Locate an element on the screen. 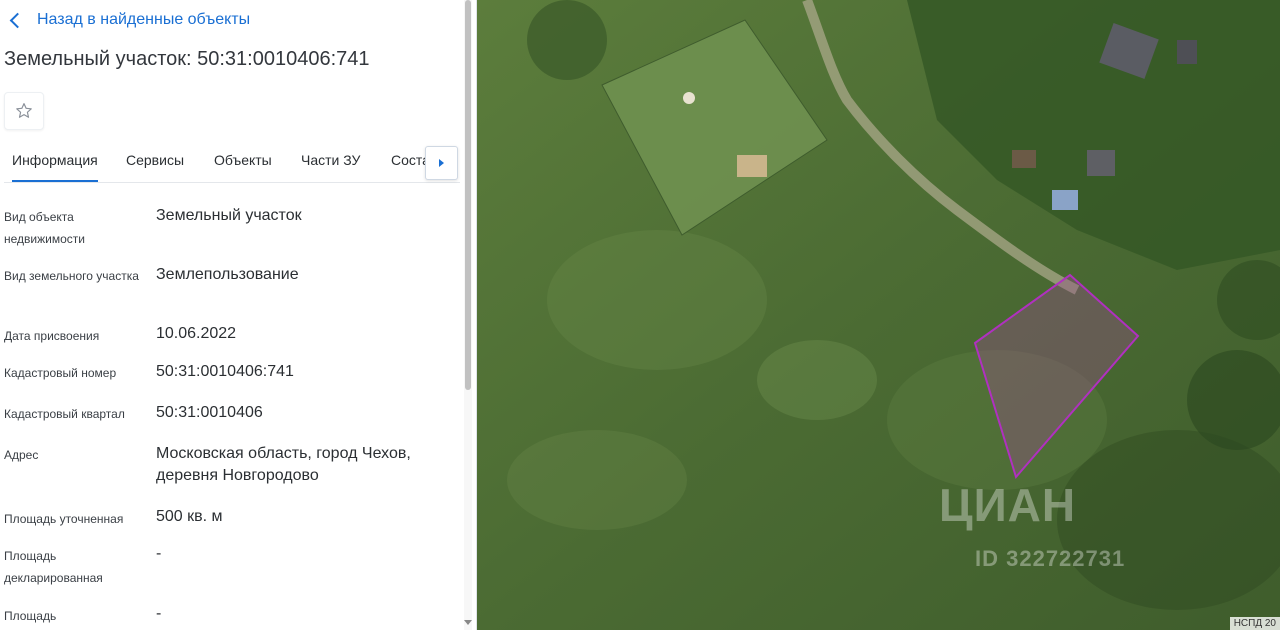 The height and width of the screenshot is (630, 1280). prop-label-assigned-date: Дата присвоения is located at coordinates (52, 336).